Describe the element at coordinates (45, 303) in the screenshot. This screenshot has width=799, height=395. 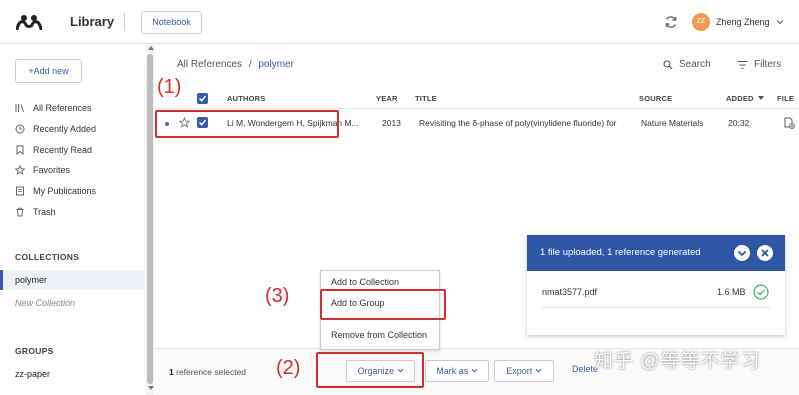
I see `new-collection-link: New Collection` at that location.